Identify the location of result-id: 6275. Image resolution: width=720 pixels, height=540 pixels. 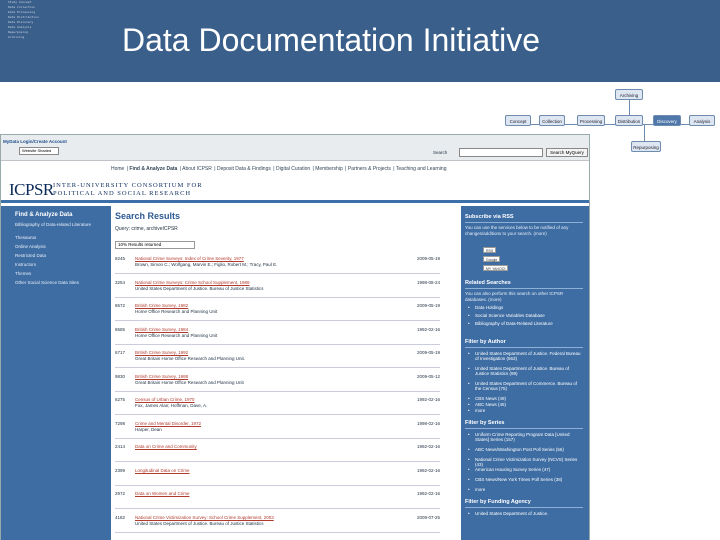
(120, 399).